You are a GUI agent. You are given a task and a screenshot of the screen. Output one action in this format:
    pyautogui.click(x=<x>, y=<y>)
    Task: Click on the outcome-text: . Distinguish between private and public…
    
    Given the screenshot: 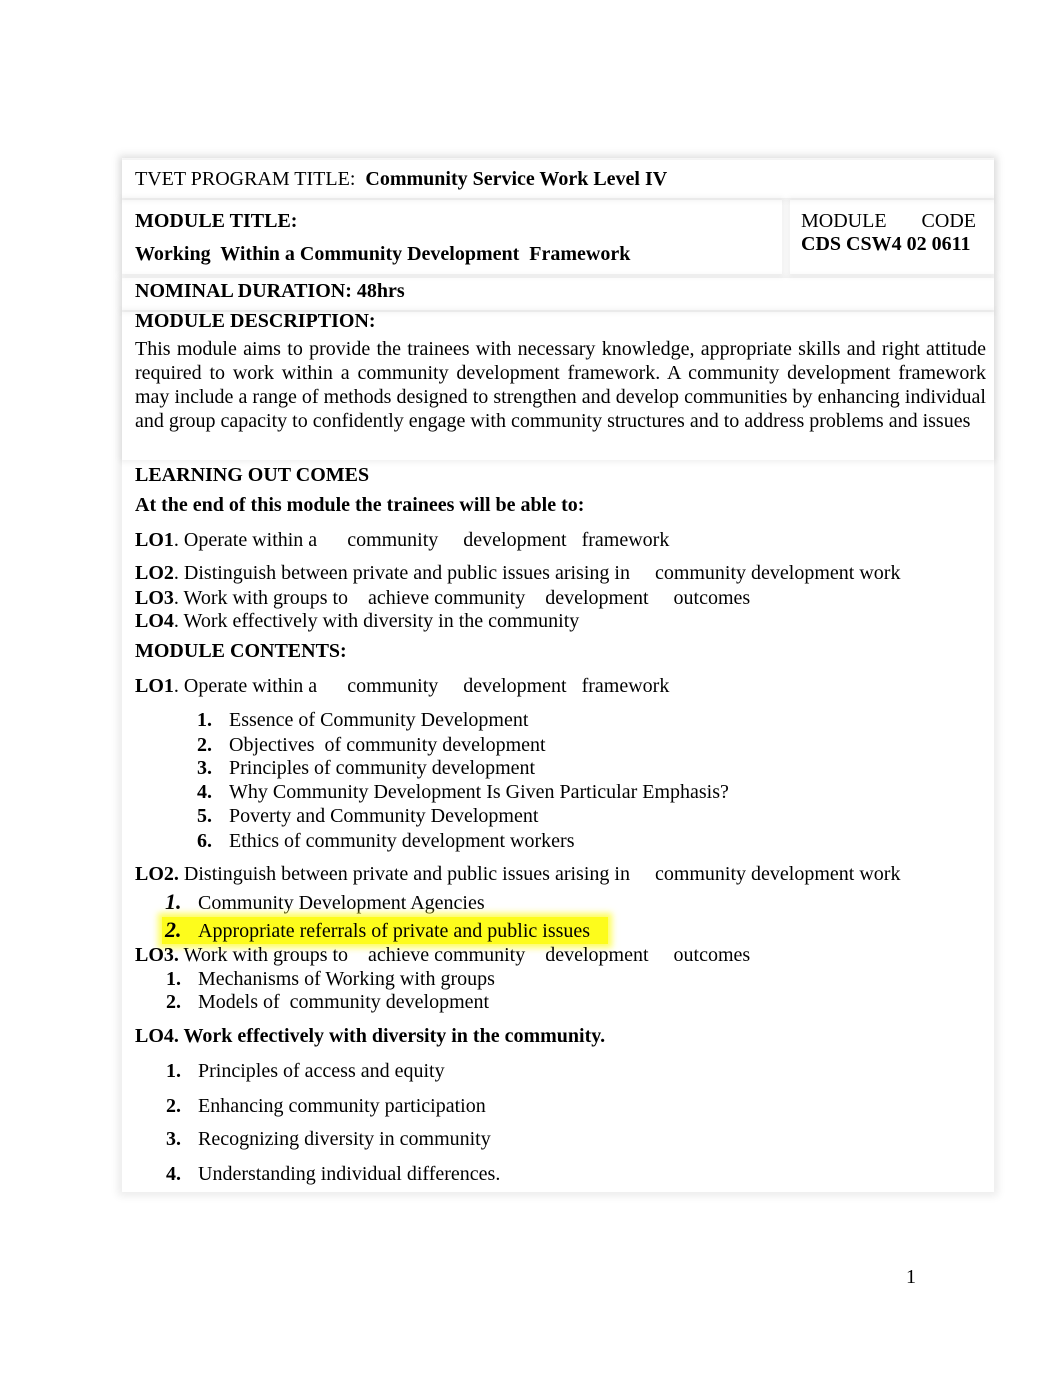 What is the action you would take?
    pyautogui.click(x=537, y=573)
    